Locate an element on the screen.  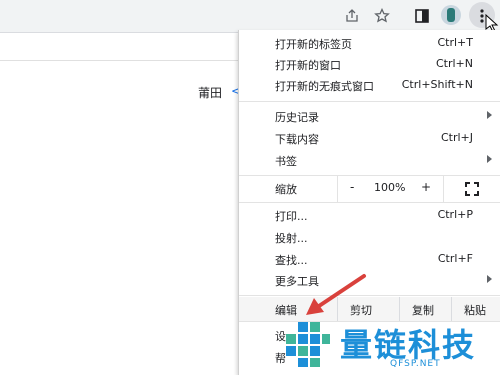
zoom-value: 100% is located at coordinates (390, 187).